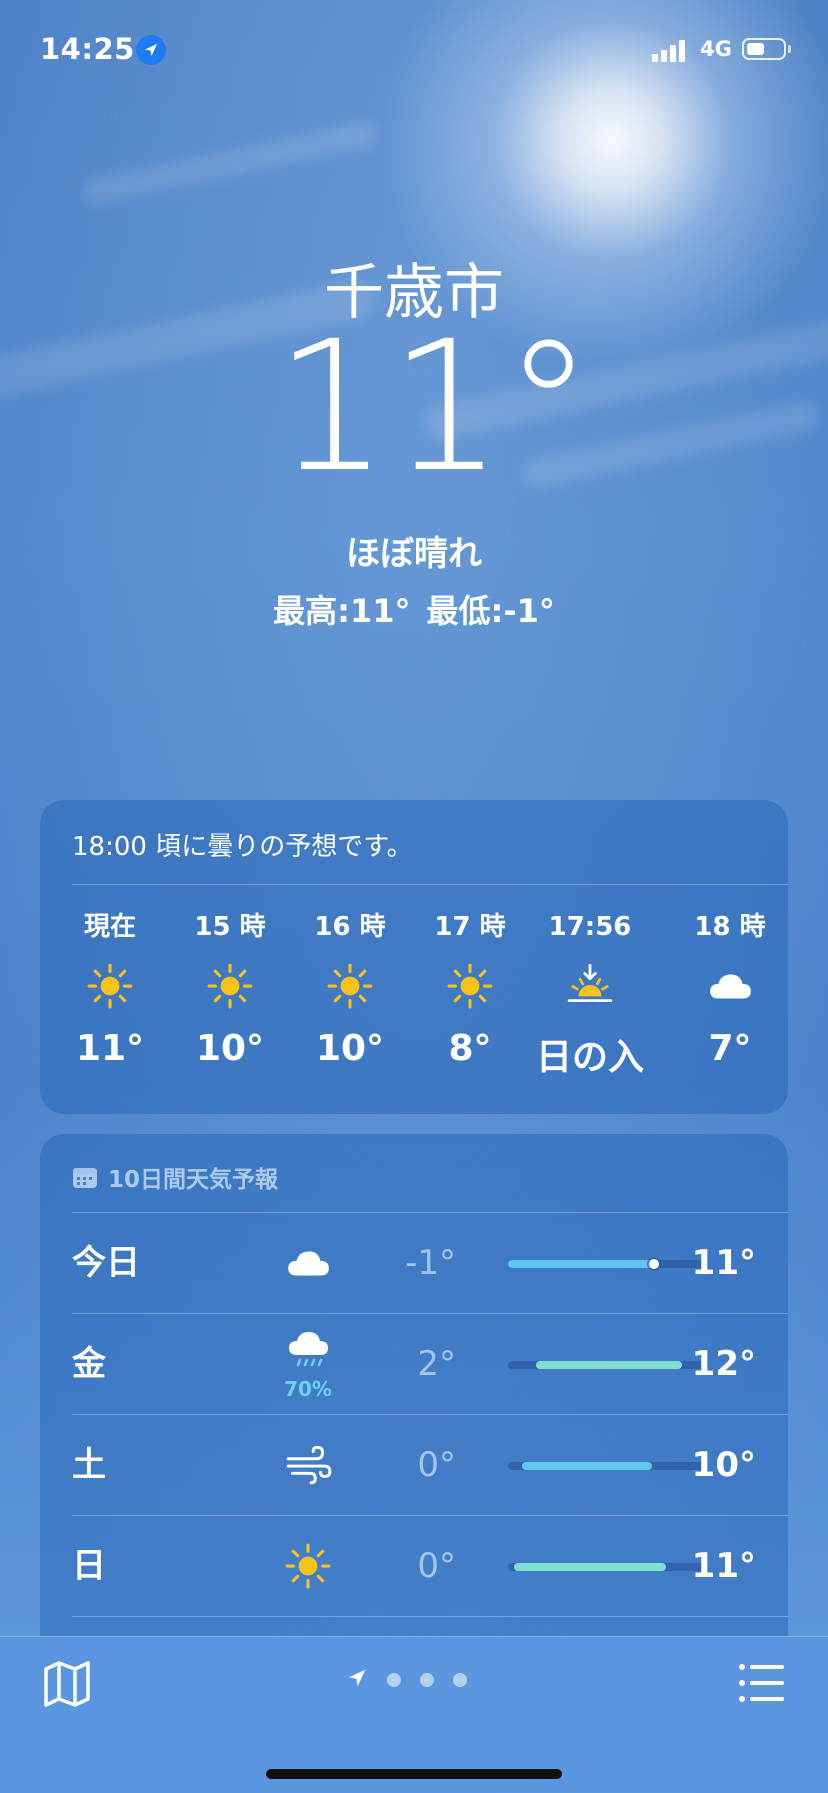 The height and width of the screenshot is (1793, 828). I want to click on hourly-summary: 18:00 頃に曇りの予想です。, so click(242, 847).